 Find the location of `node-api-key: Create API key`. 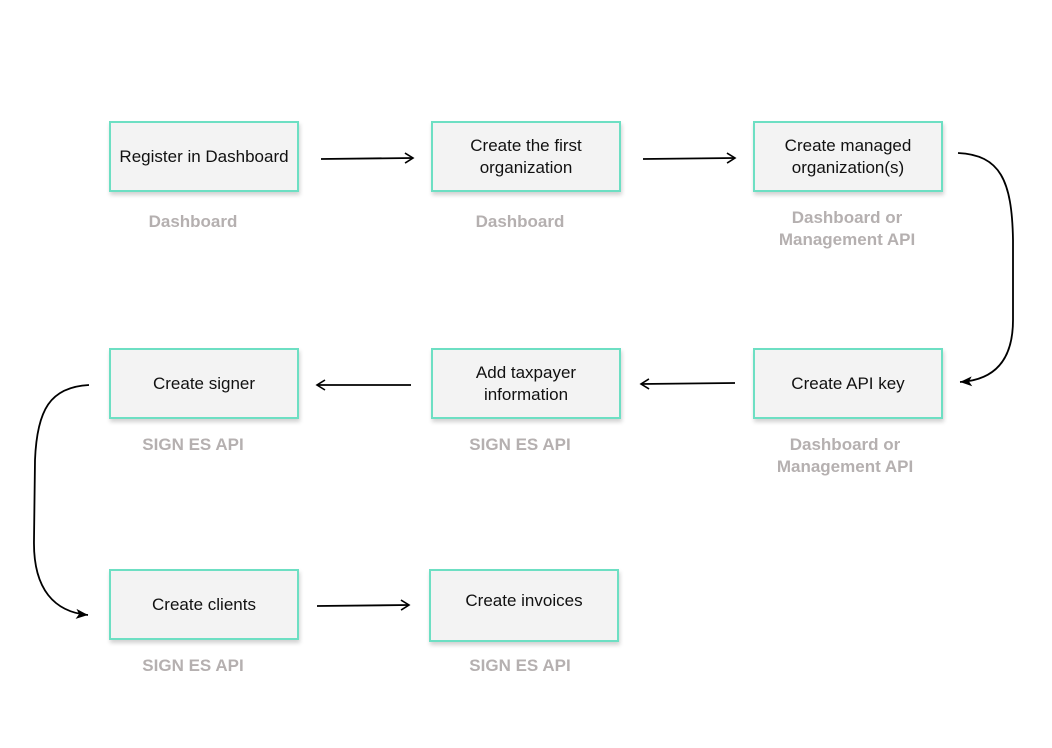

node-api-key: Create API key is located at coordinates (848, 383).